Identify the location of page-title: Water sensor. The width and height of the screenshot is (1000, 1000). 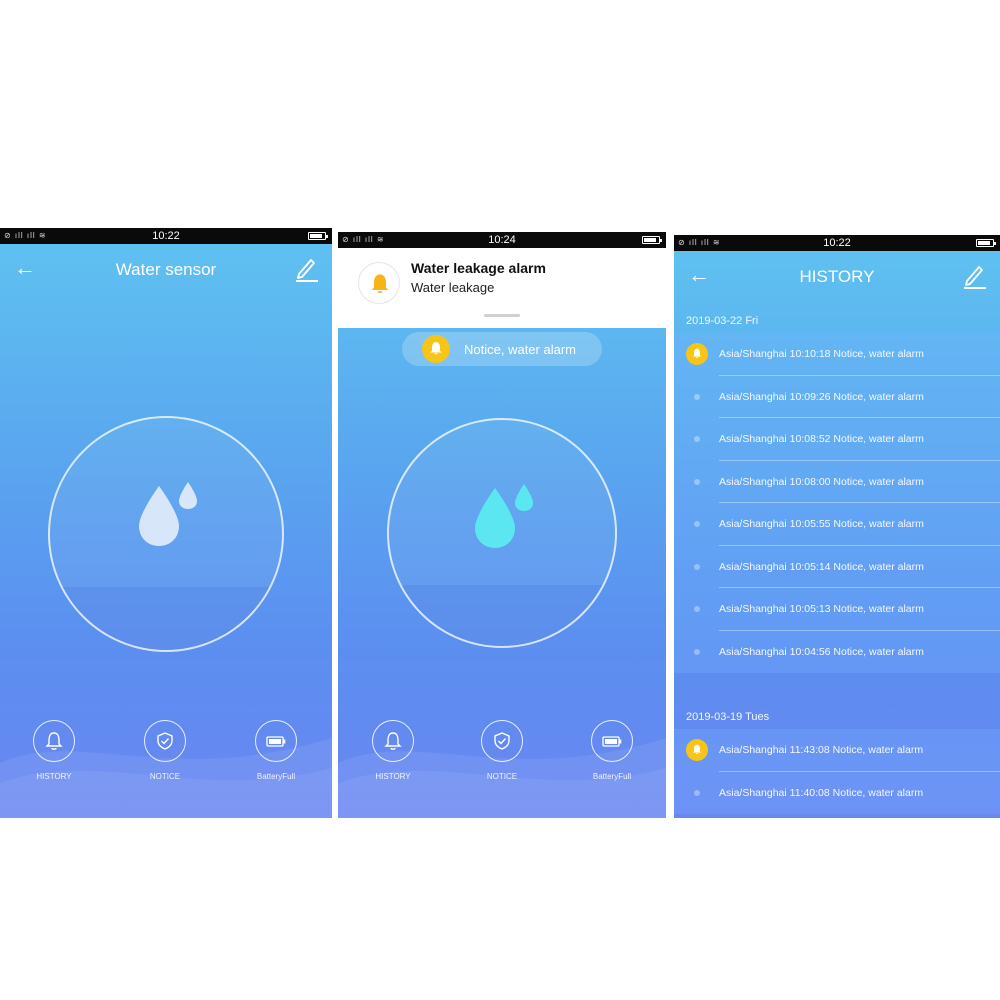
(166, 269).